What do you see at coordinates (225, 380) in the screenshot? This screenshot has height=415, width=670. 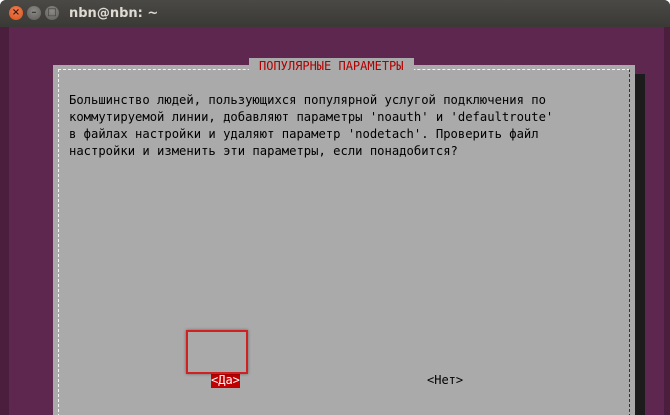 I see `yes-button: <Да>` at bounding box center [225, 380].